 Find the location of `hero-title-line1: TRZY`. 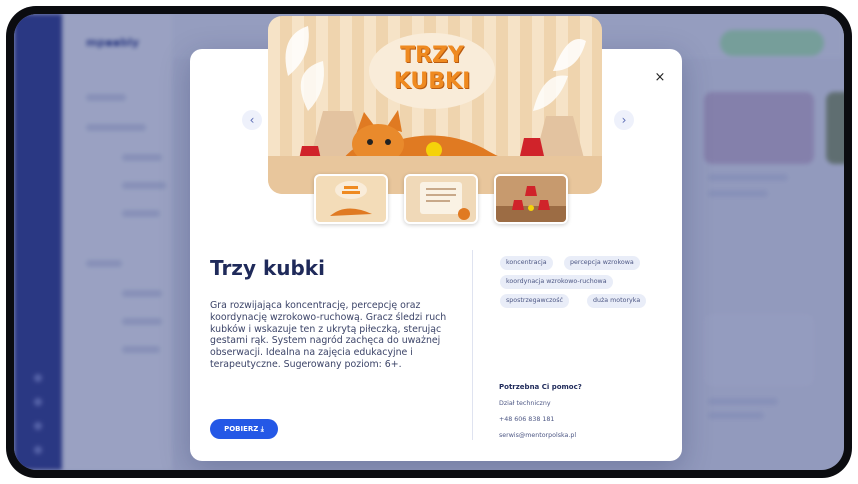

hero-title-line1: TRZY is located at coordinates (432, 55).